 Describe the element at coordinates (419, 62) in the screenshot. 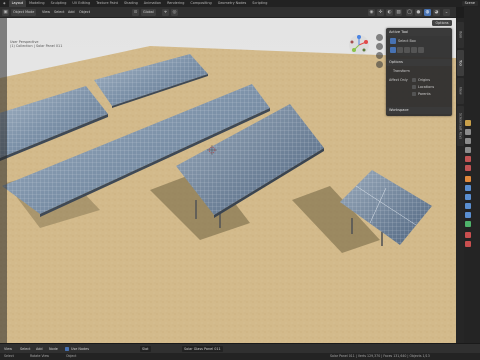

I see `options-header: Options` at that location.